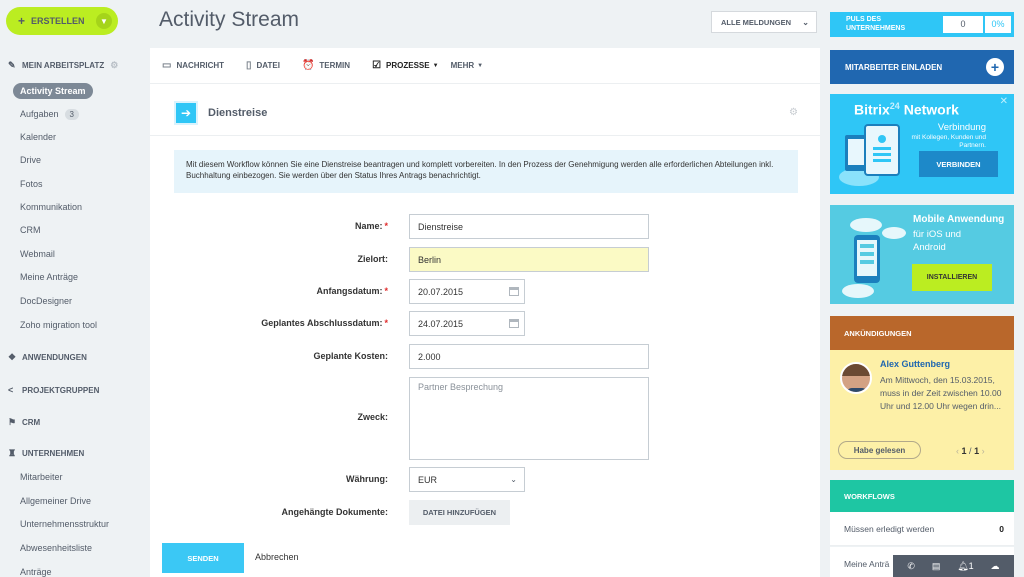 The width and height of the screenshot is (1024, 577). What do you see at coordinates (922, 24) in the screenshot?
I see `company-pulse-widget: PULS DES UNTERNEHMENS 0 0%` at bounding box center [922, 24].